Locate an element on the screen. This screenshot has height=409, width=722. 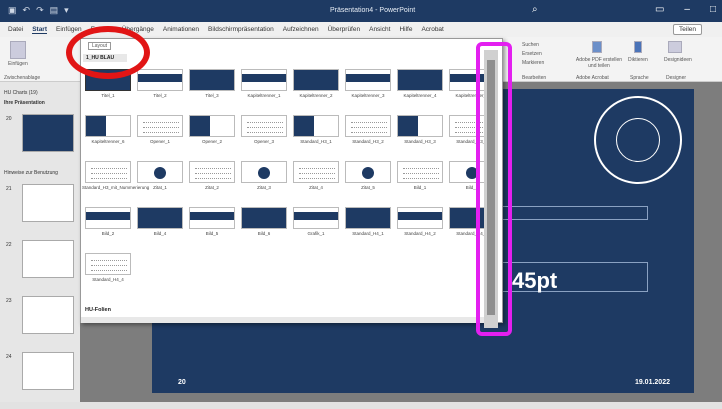
layout-option: Titel_2 is located at coordinates (160, 85).